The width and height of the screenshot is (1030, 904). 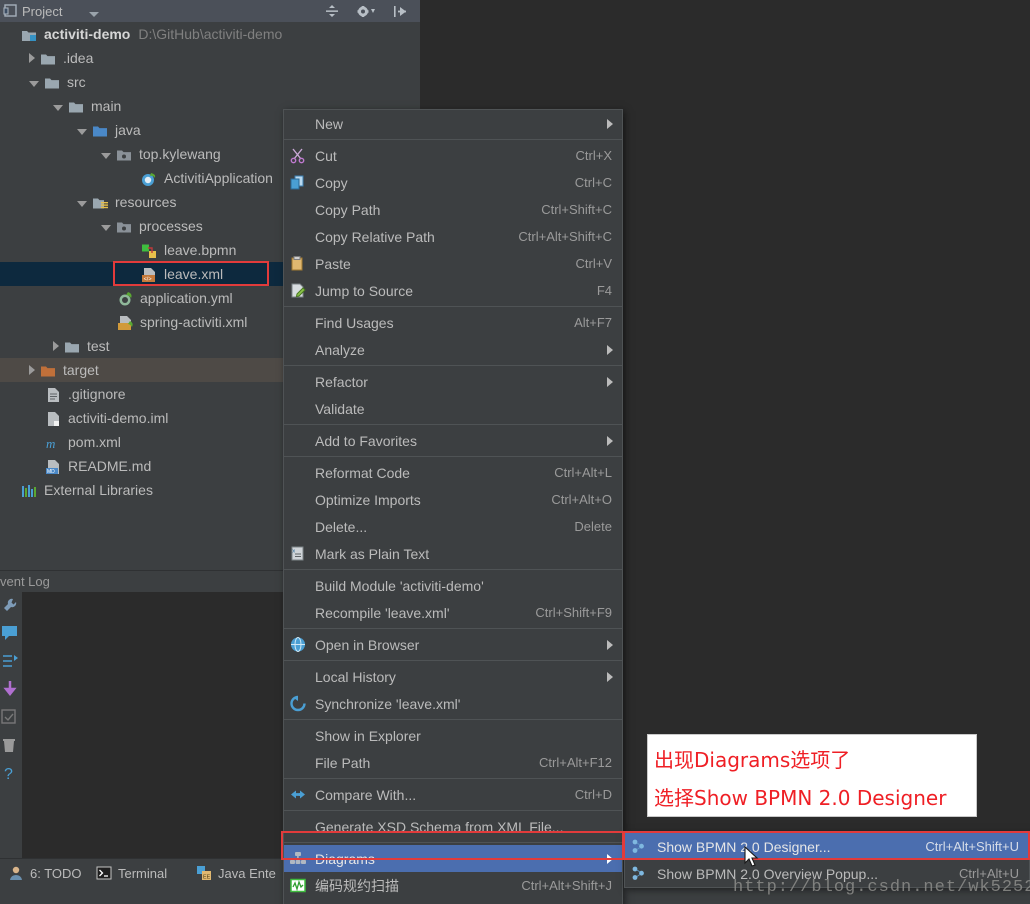 I want to click on annotation-line-2: 选择Show BPMN 2.0 Designer, so click(x=800, y=798).